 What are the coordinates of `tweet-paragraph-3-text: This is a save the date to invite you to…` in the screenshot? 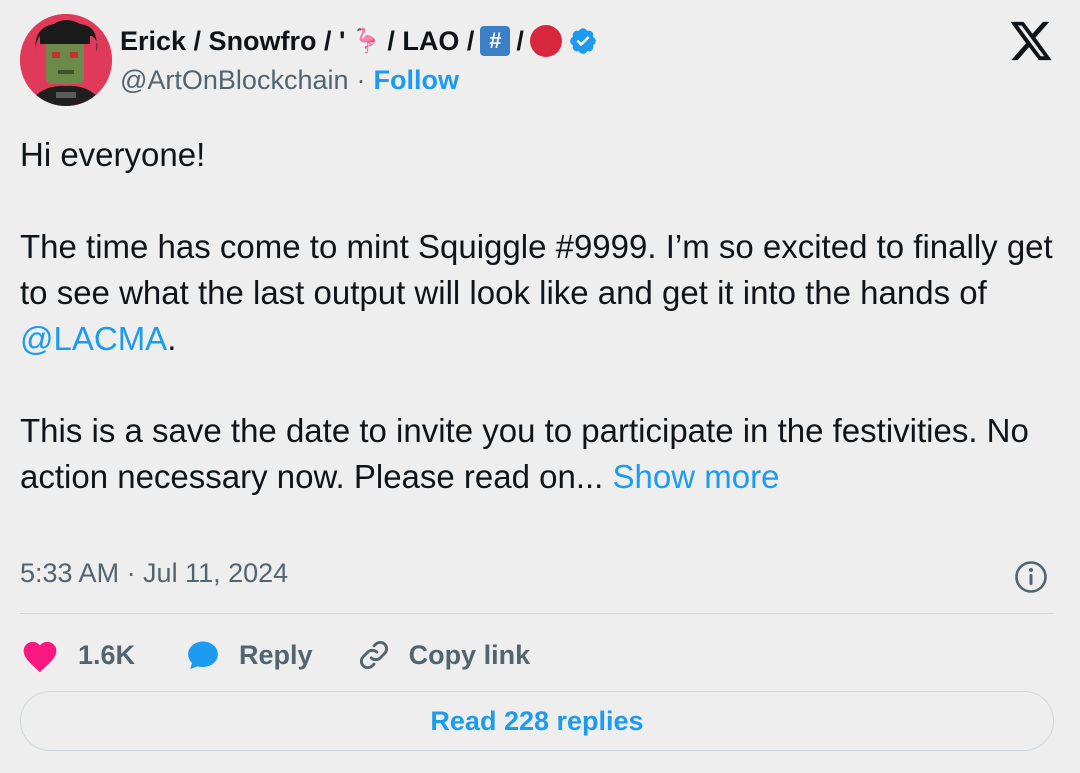 It's located at (524, 453).